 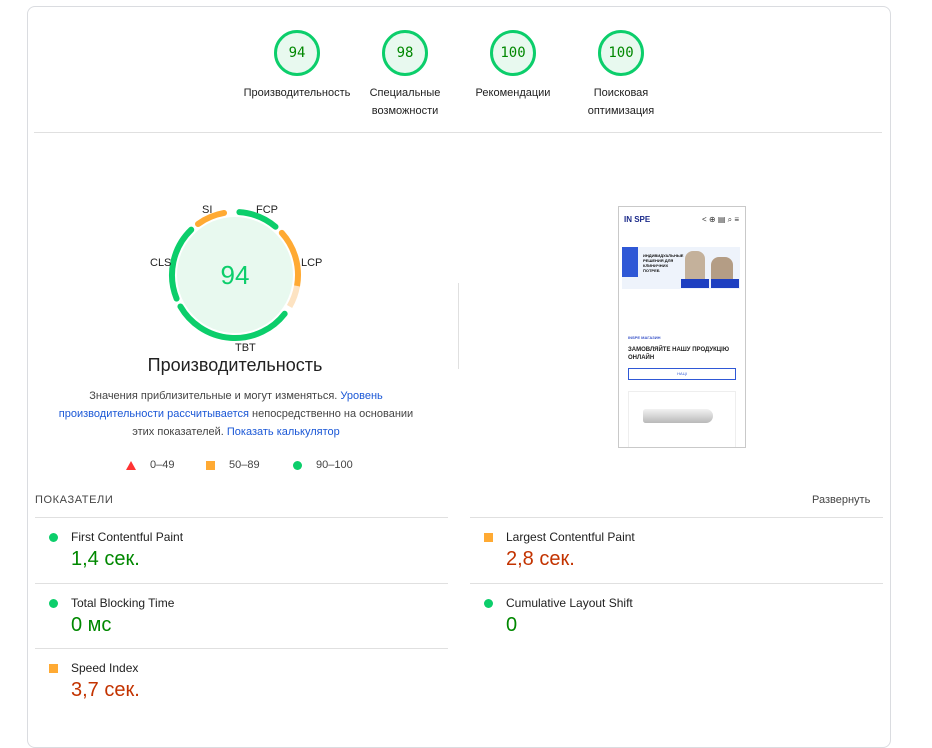 What do you see at coordinates (676, 549) in the screenshot?
I see `metric-lcp: Largest Contentful Paint 2,8 сек.` at bounding box center [676, 549].